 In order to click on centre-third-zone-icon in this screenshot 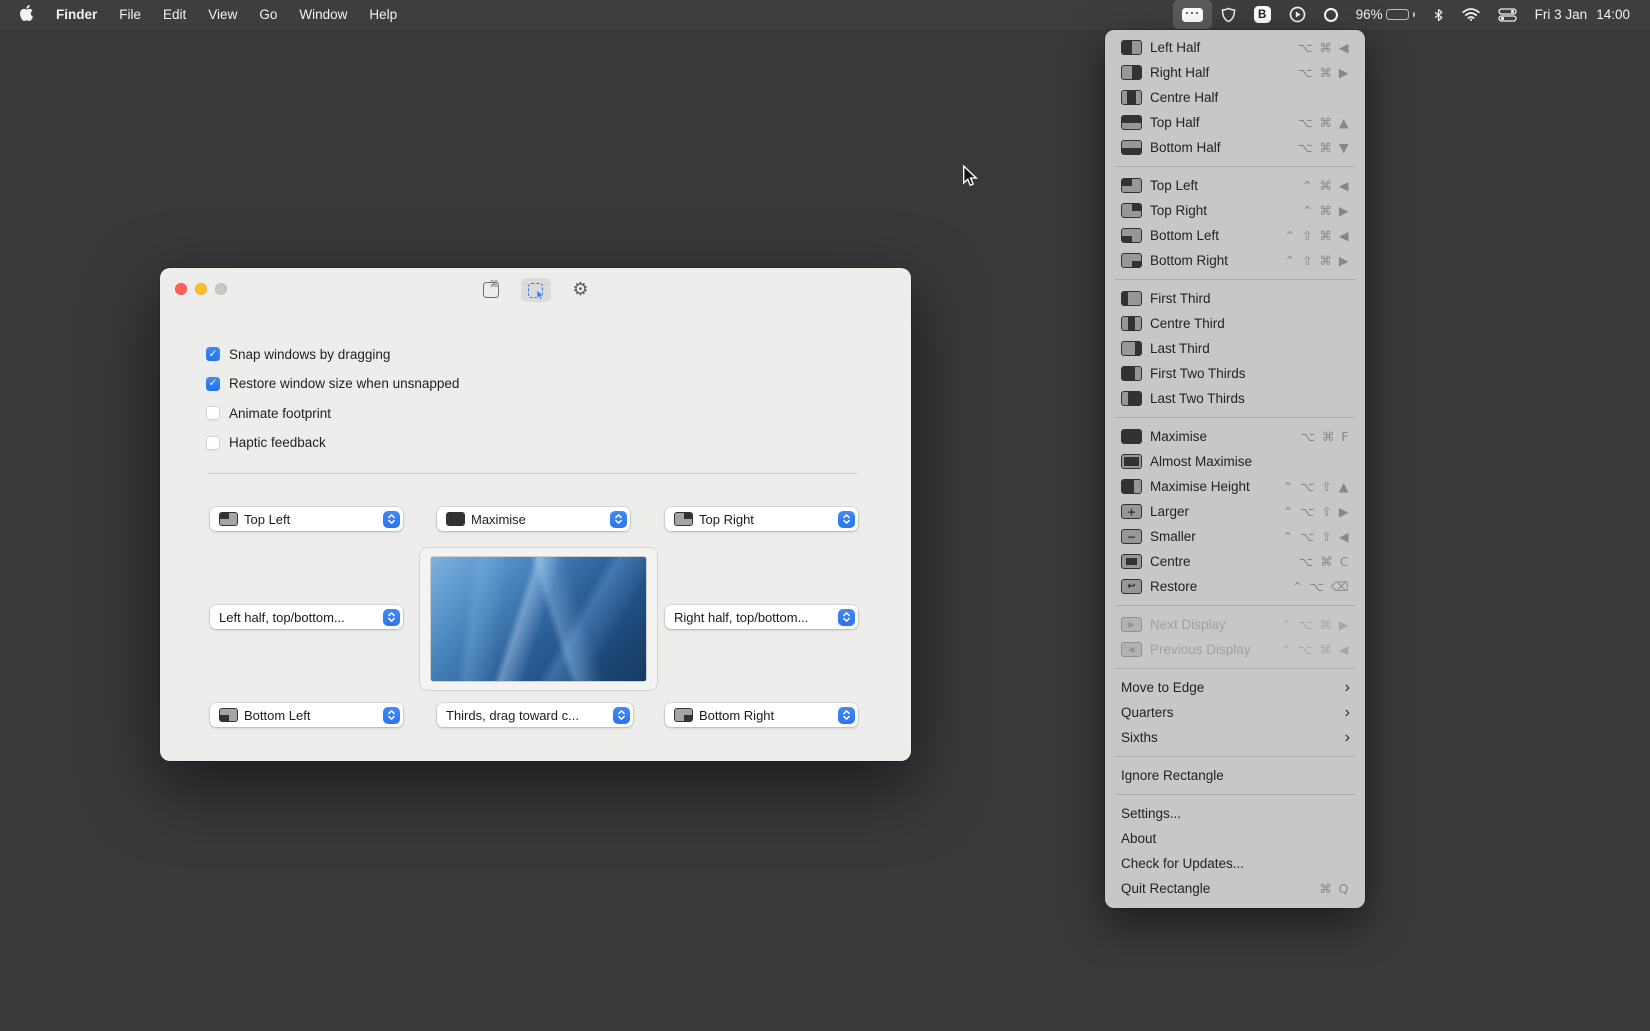, I will do `click(1131, 323)`.